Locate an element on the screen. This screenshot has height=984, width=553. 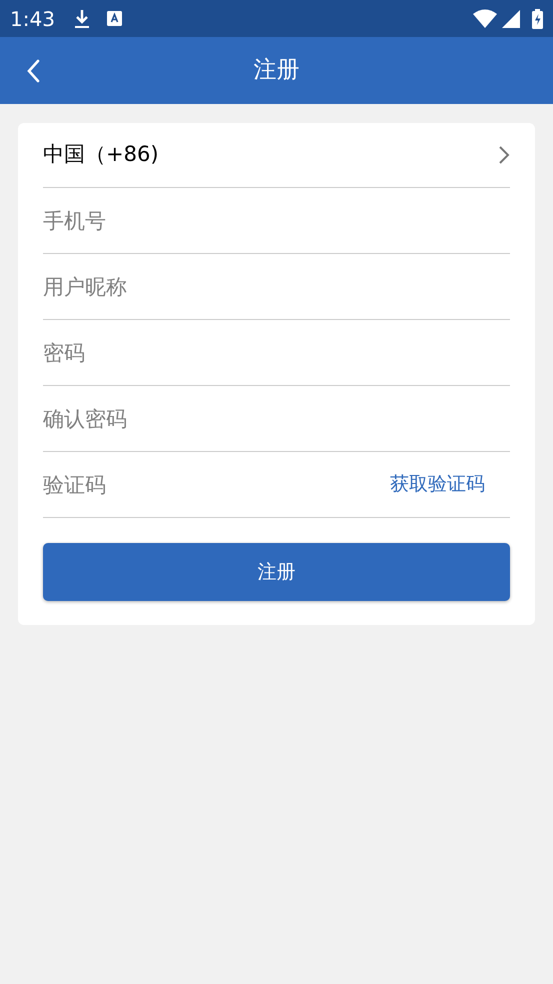
app-notification-icon is located at coordinates (114, 18).